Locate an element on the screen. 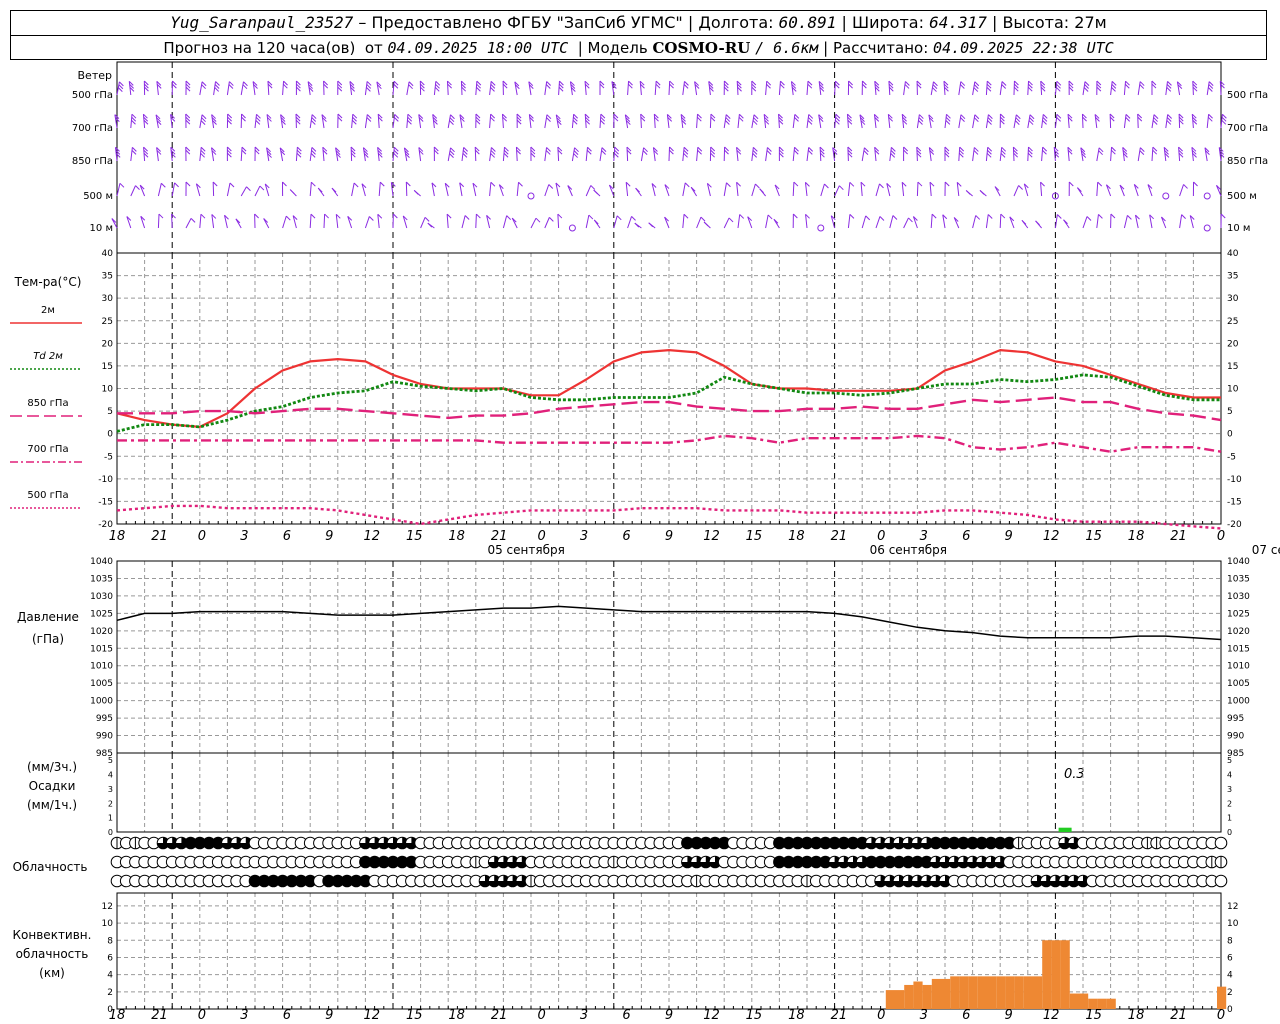 The image size is (1280, 1024). precip-ytick-right: 0 is located at coordinates (1229, 832).